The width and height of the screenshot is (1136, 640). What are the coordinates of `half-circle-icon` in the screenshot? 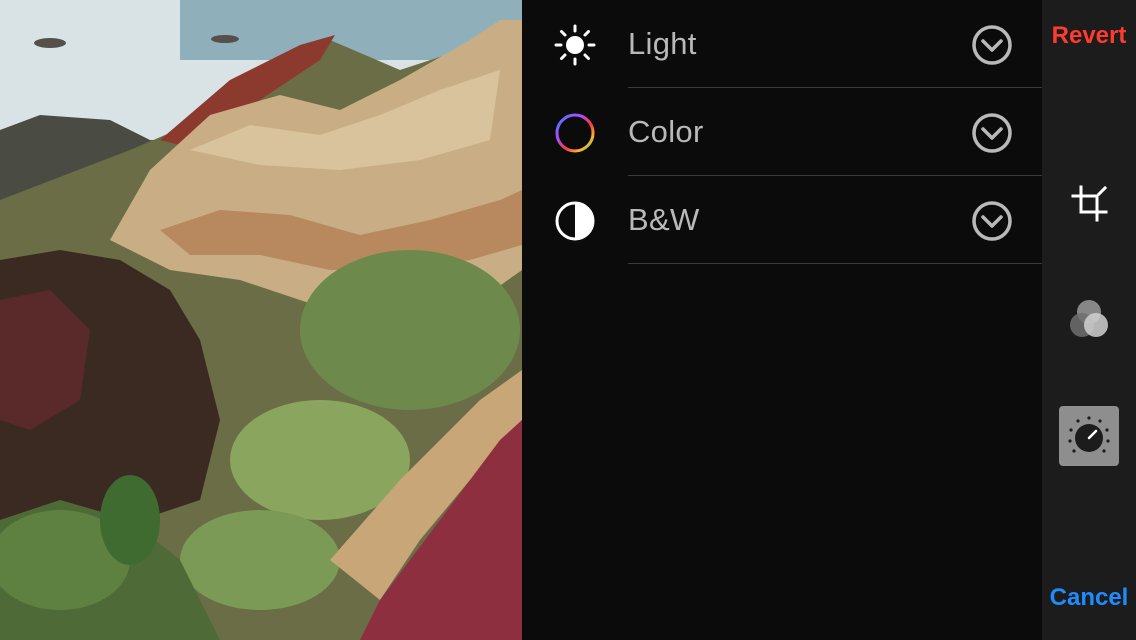 It's located at (575, 221).